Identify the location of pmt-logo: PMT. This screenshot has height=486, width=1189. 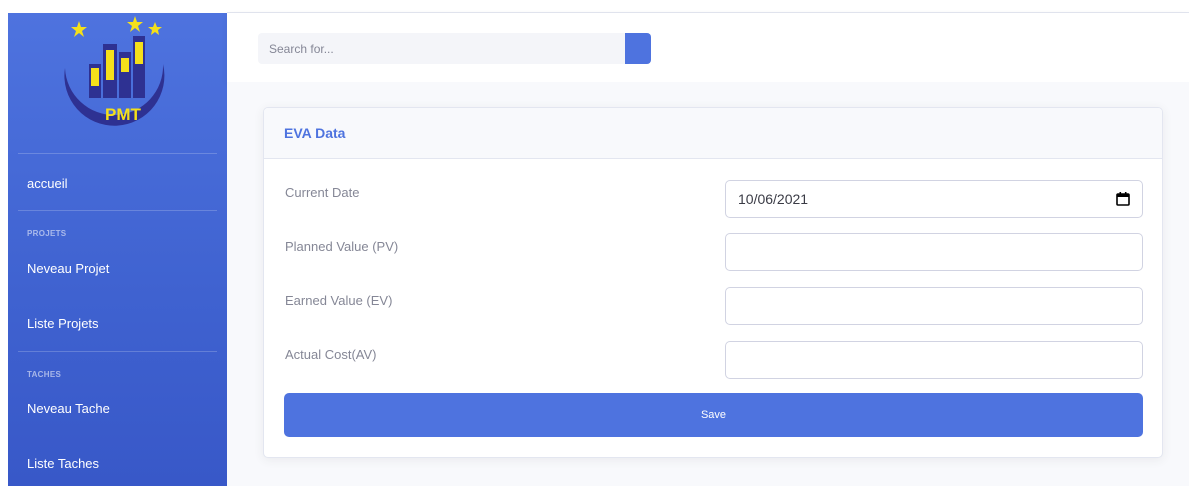
(114, 77).